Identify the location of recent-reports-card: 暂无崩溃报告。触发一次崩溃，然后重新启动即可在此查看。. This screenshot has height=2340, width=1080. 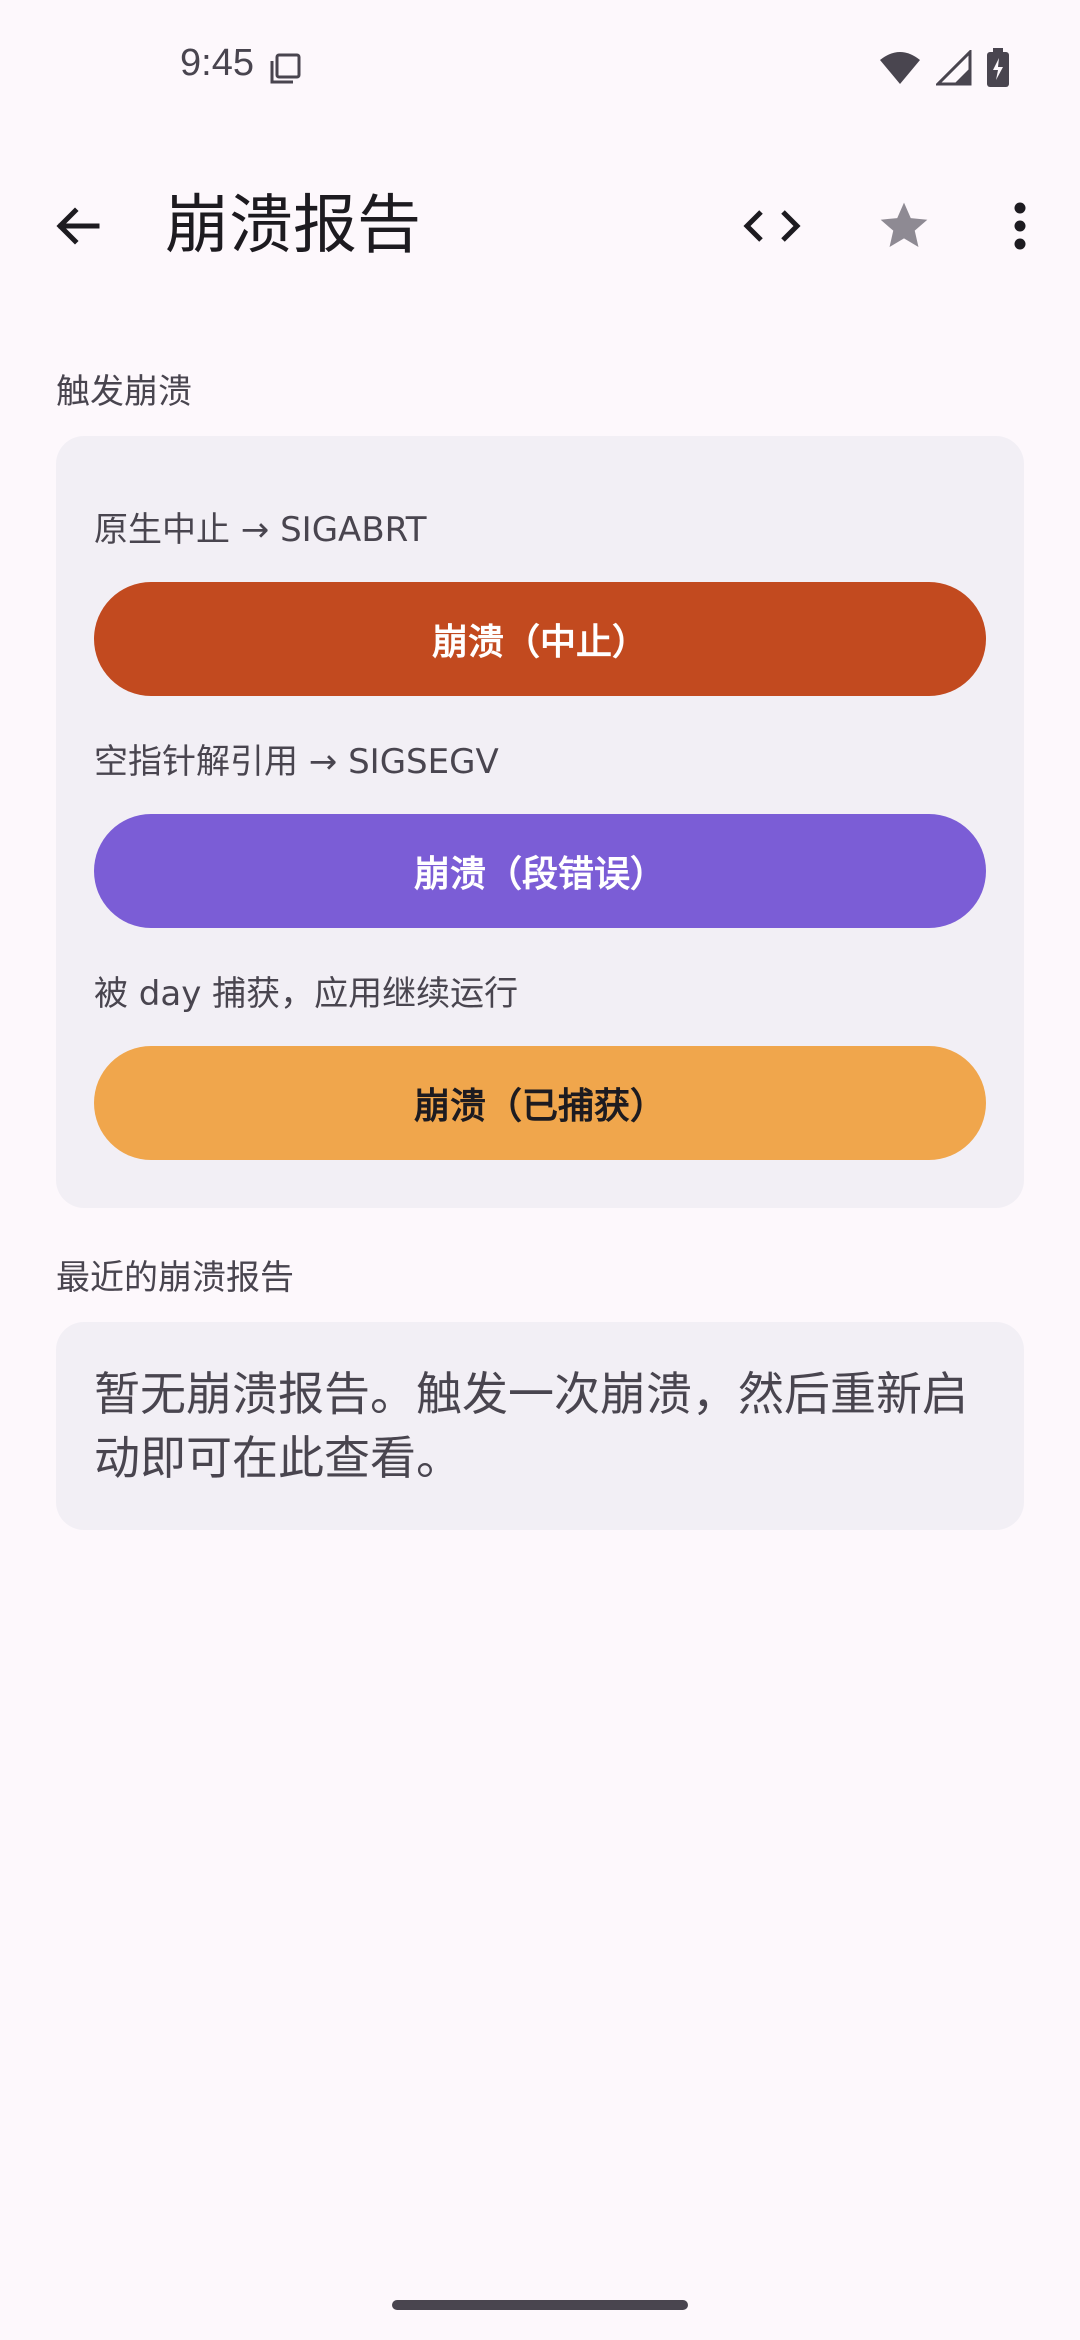
(540, 1426).